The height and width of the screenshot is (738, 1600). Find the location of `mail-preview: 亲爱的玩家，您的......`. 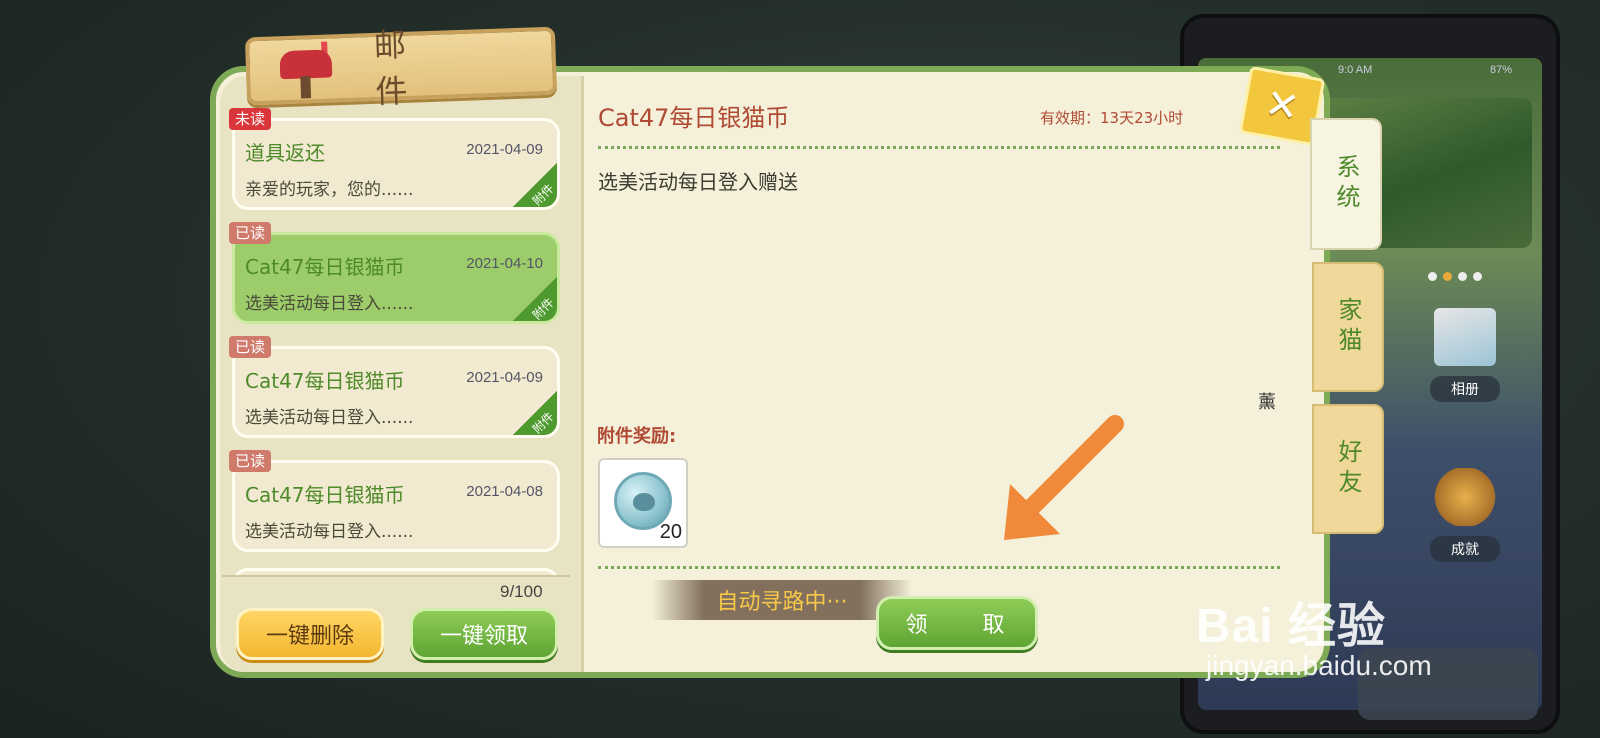

mail-preview: 亲爱的玩家，您的...... is located at coordinates (329, 190).